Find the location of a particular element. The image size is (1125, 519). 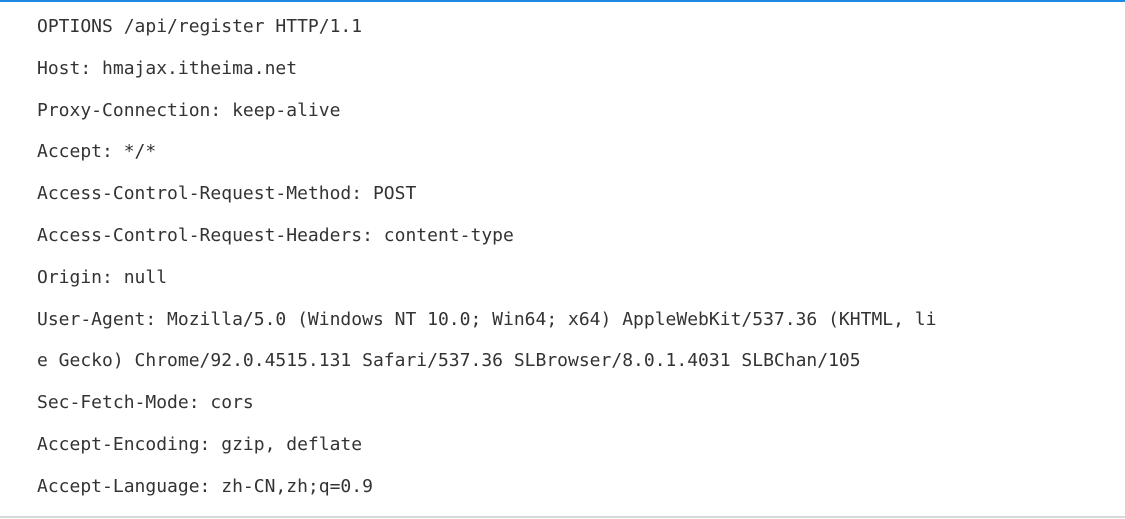

header-proxy-connection: Proxy-Connection: keep-alive is located at coordinates (189, 110).